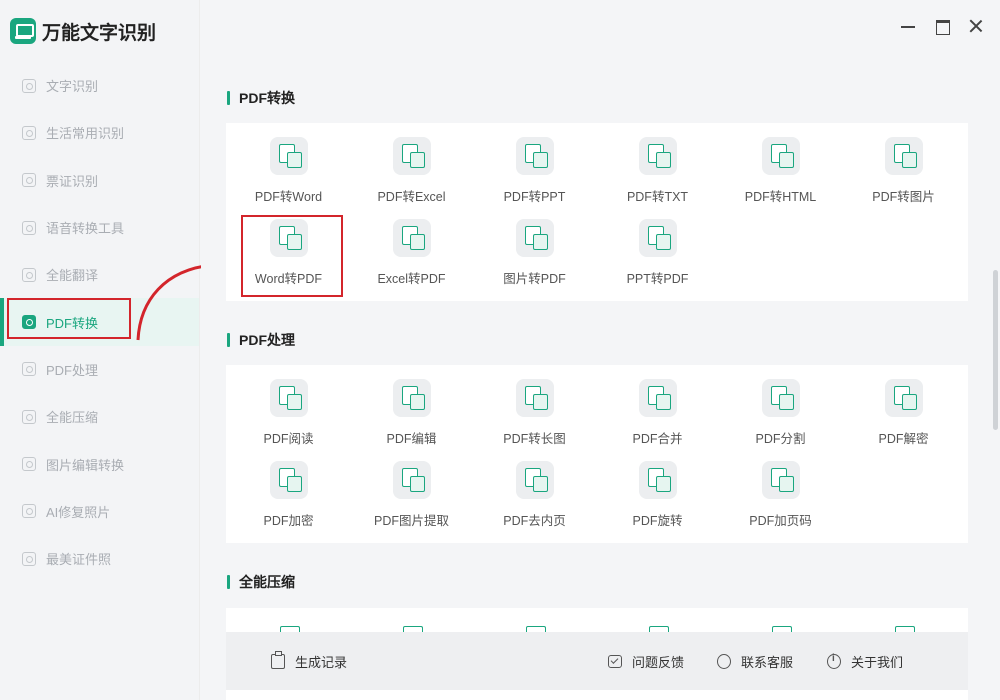  Describe the element at coordinates (780, 197) in the screenshot. I see `tool-label: PDF转HTML` at that location.